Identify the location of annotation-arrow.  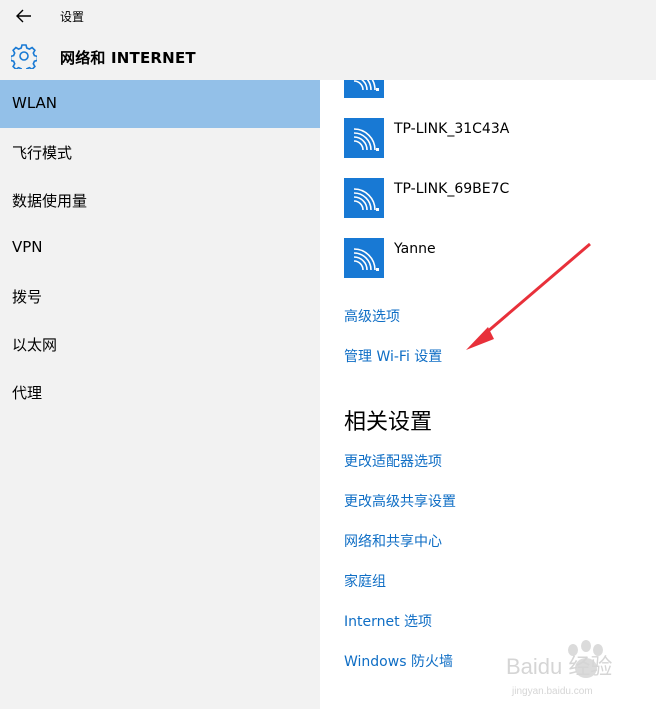
(528, 296).